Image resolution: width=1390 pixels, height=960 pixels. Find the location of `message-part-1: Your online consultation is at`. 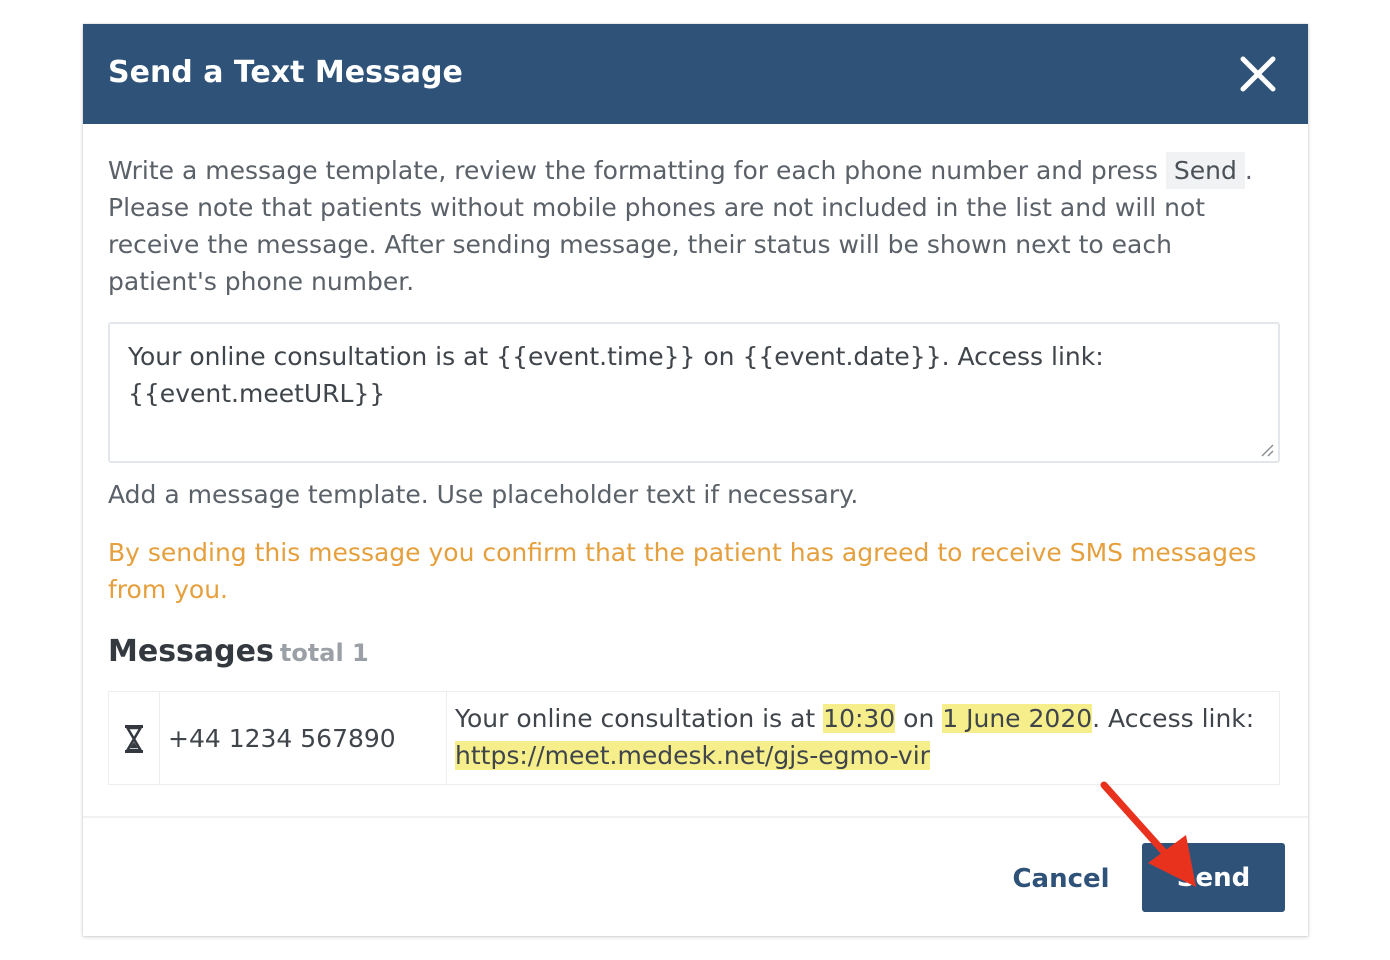

message-part-1: Your online consultation is at is located at coordinates (639, 718).